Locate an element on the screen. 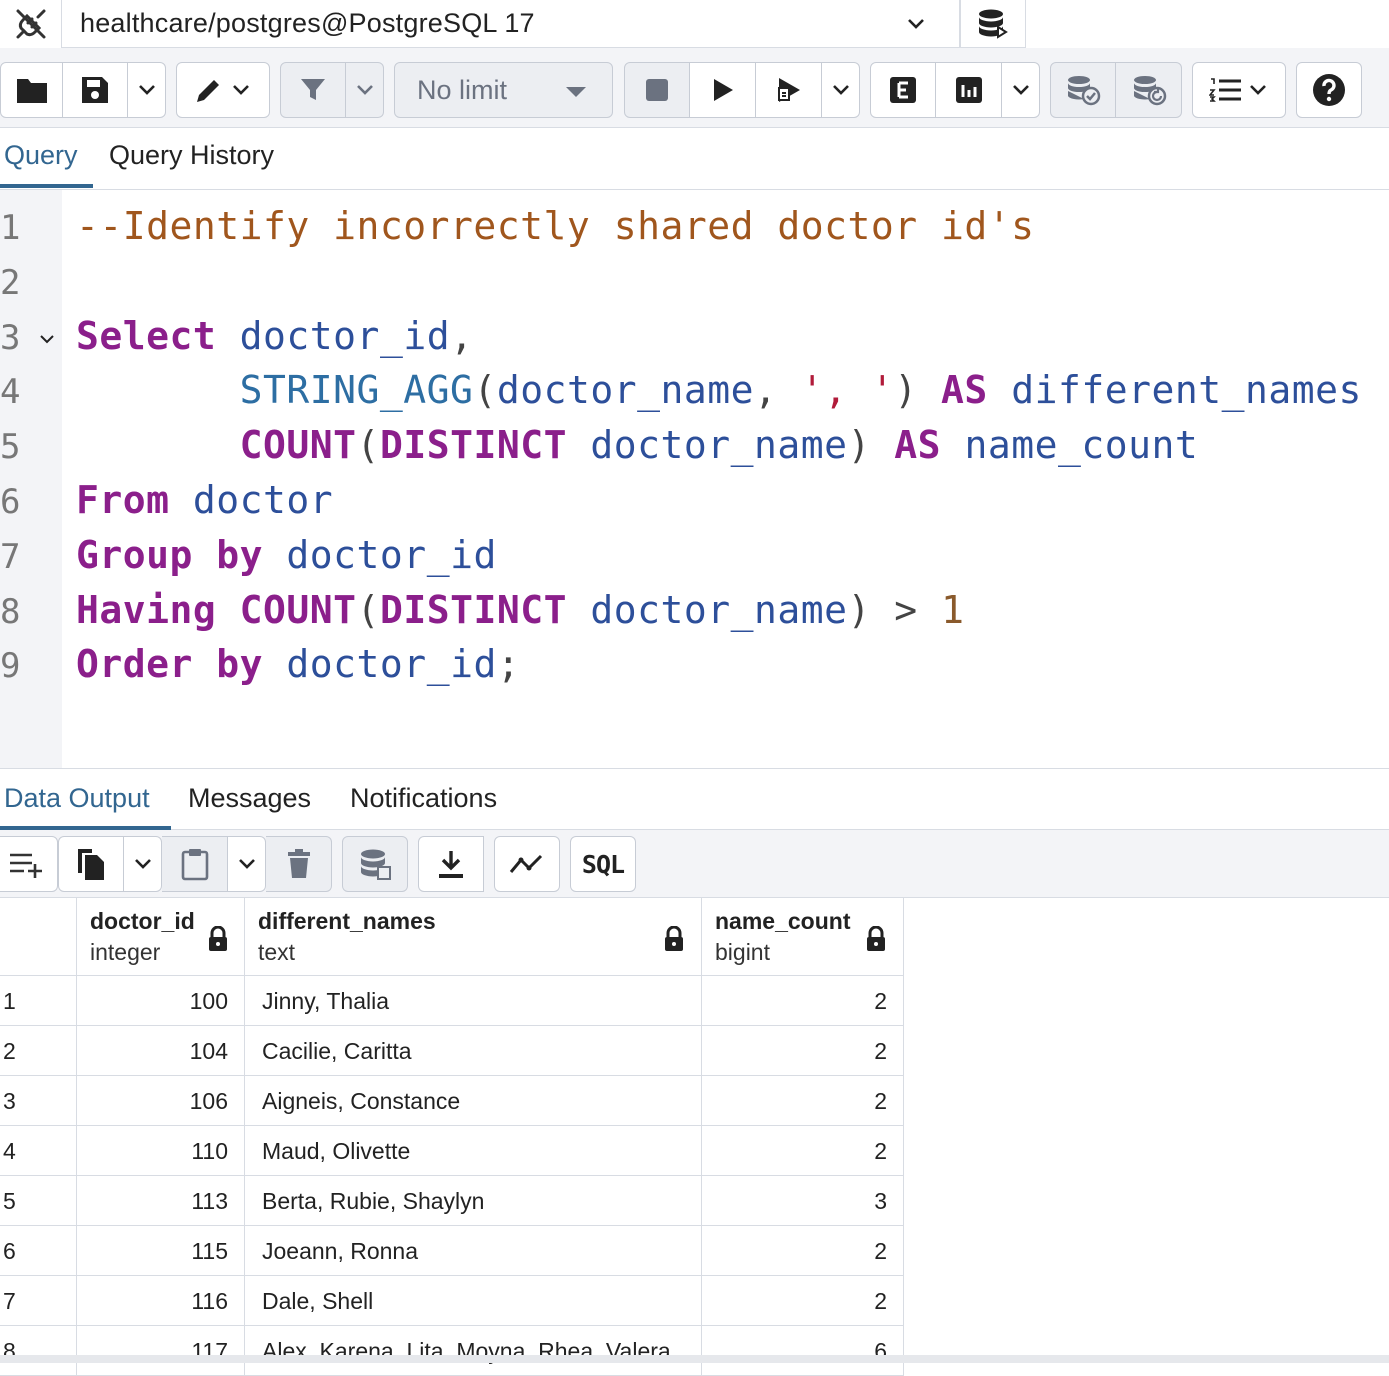 The width and height of the screenshot is (1389, 1376). different-names-cell: Alex, Karena, Lita, Moyna, Rhea, Valera is located at coordinates (473, 1351).